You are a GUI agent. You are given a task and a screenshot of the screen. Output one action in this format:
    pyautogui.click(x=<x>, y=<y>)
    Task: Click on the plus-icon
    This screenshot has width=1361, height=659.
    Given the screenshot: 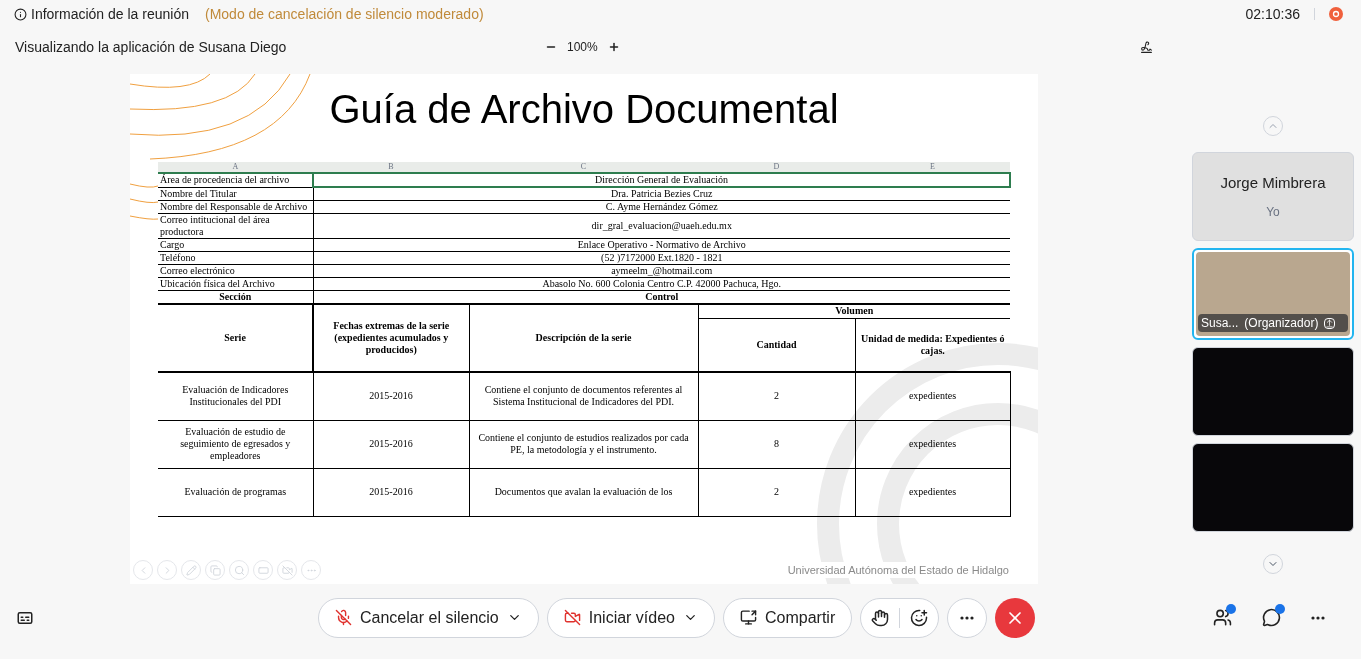 What is the action you would take?
    pyautogui.click(x=613, y=47)
    